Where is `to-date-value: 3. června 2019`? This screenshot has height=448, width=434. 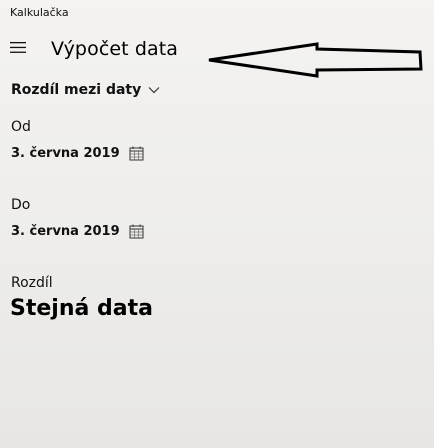 to-date-value: 3. června 2019 is located at coordinates (65, 231).